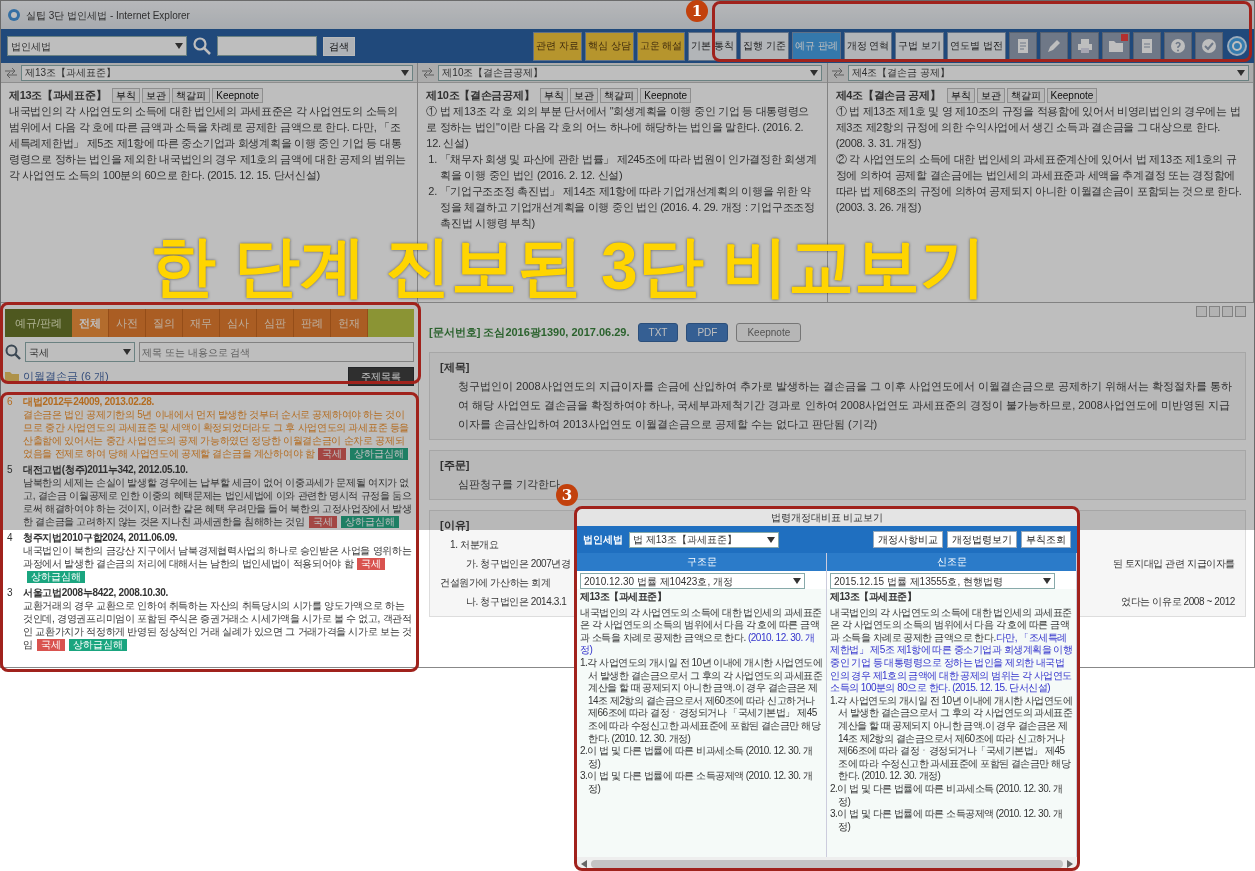 The height and width of the screenshot is (871, 1255). I want to click on article-paragraph: 3.이 법 및 다른 법률에 따른 소득공제액 (2010. 12. 30. 개정), so click(947, 821).